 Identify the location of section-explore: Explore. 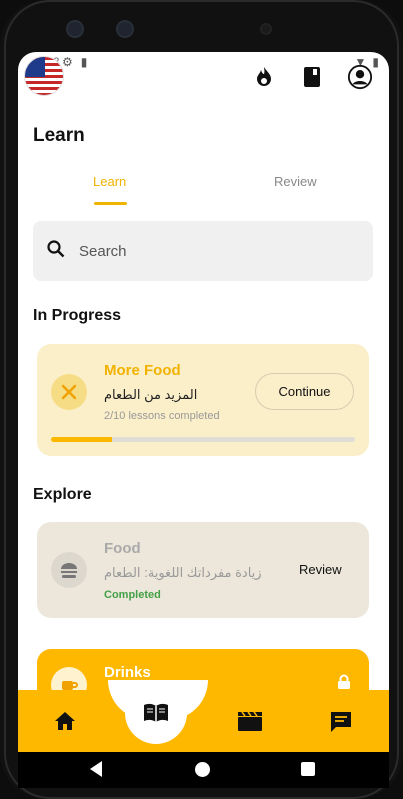
(62, 494).